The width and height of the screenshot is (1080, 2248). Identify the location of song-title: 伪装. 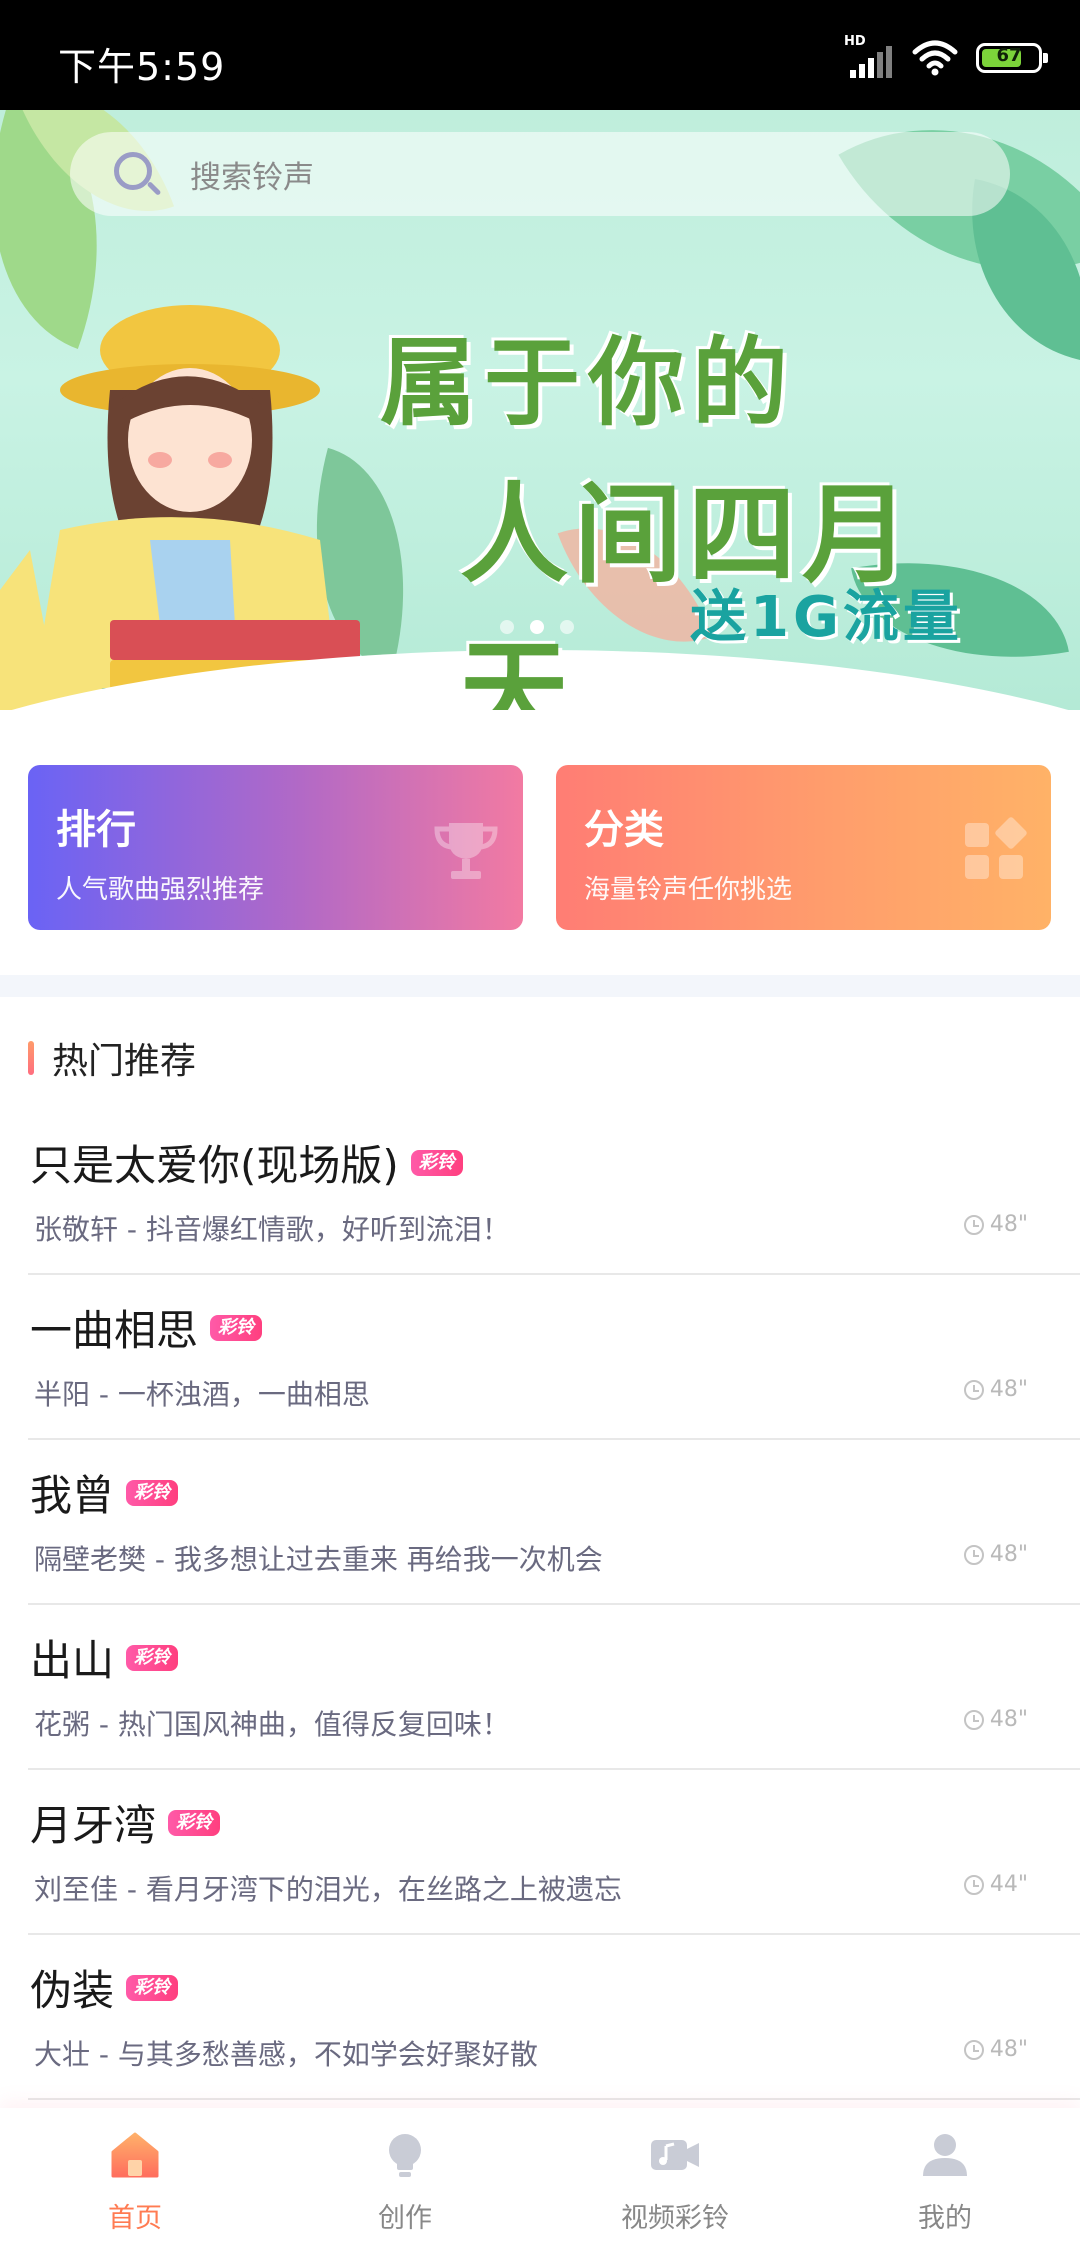
(72, 1990).